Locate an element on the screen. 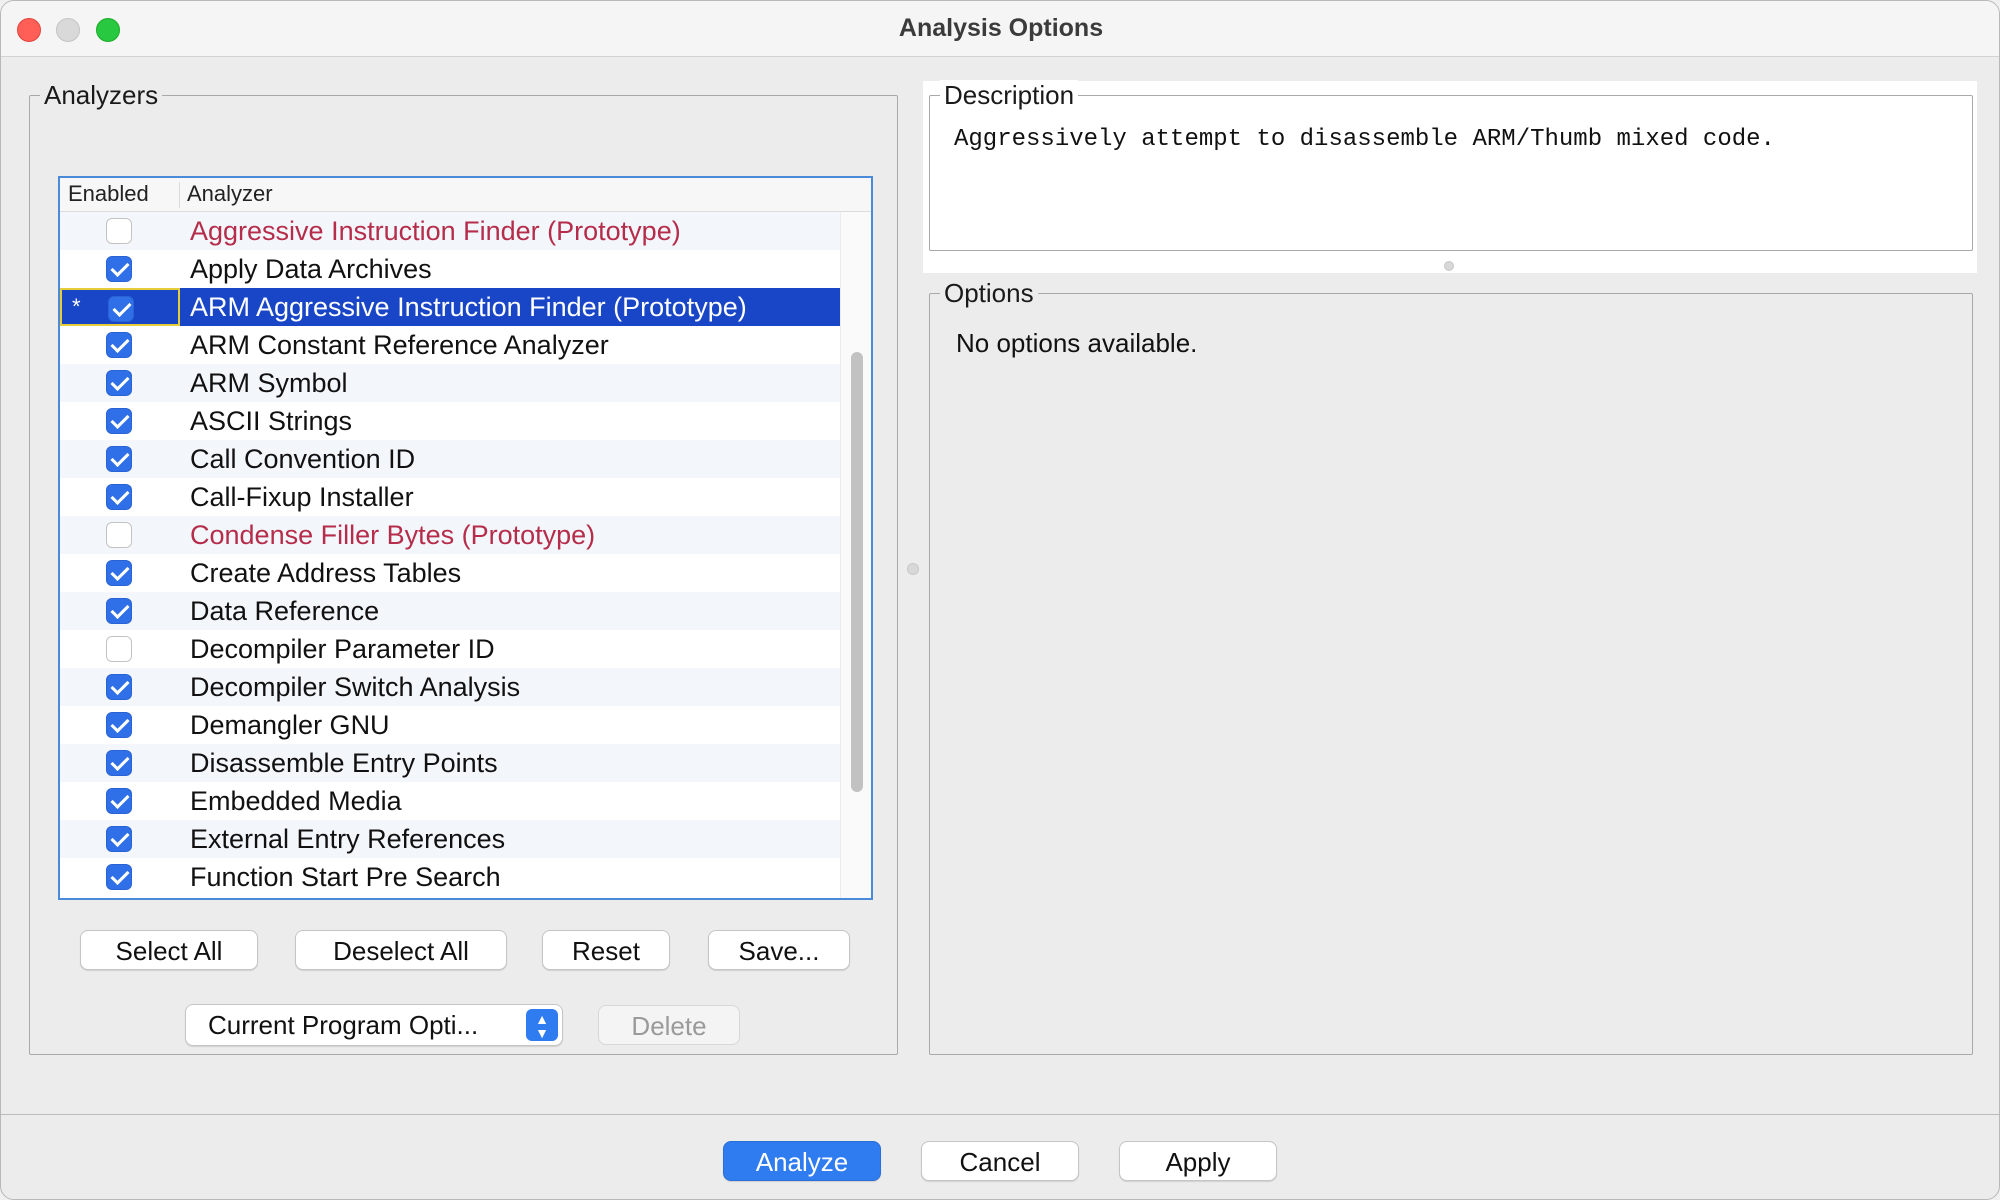  reset-button: Reset is located at coordinates (606, 950).